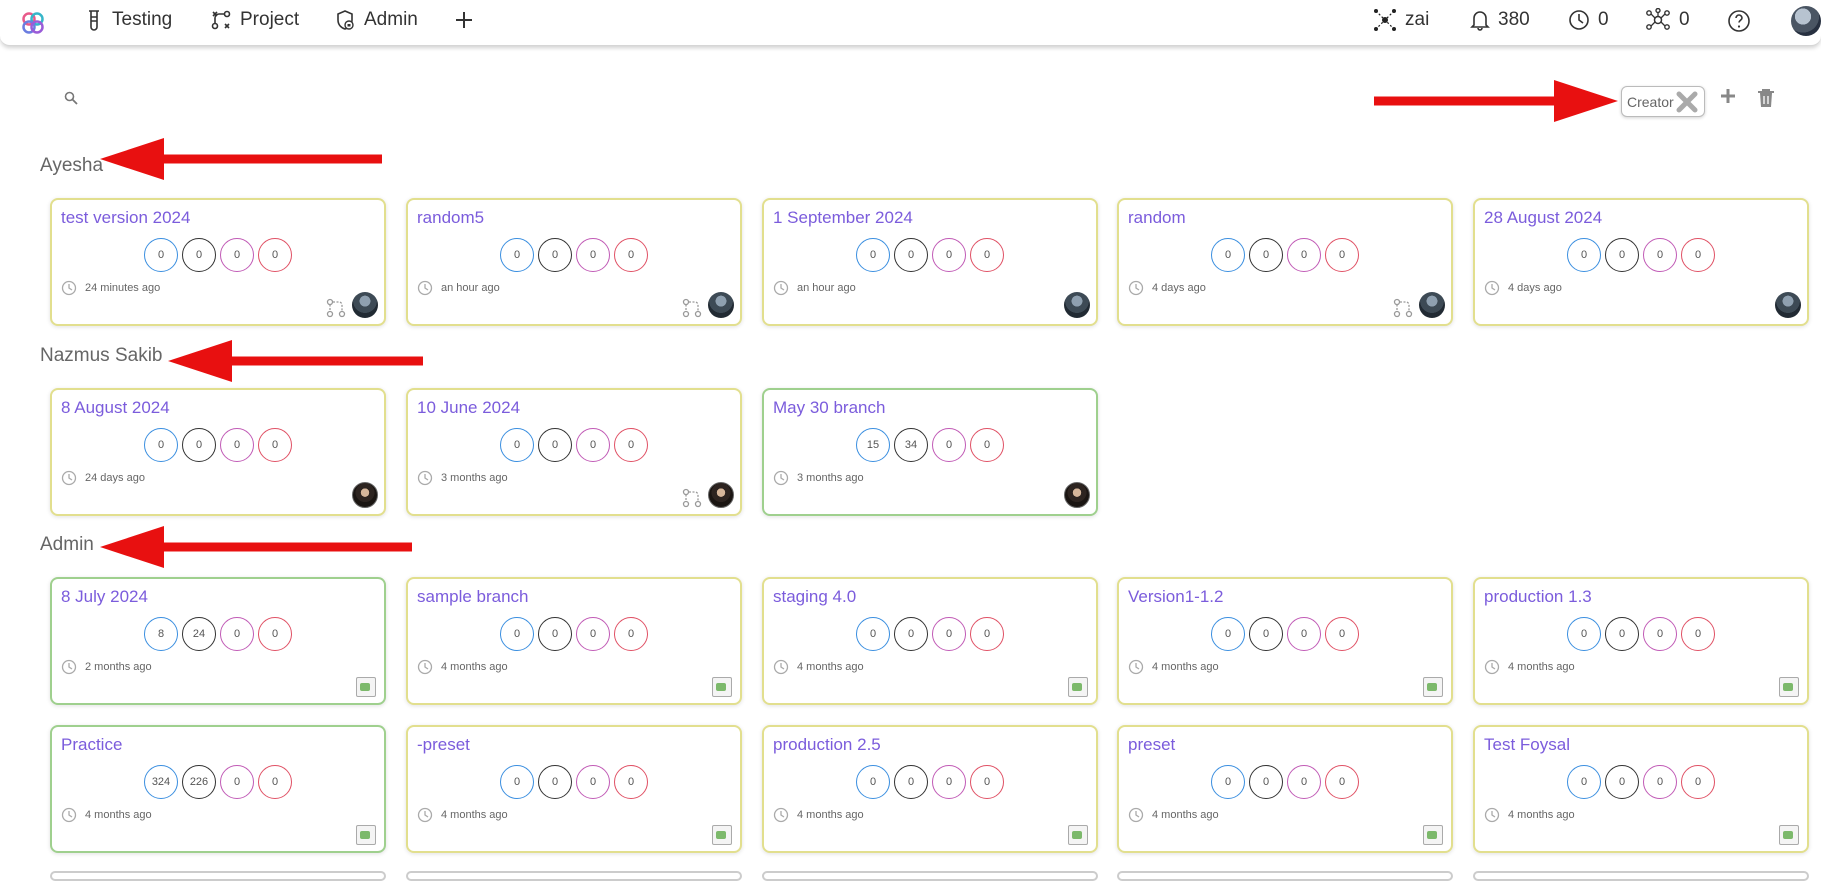 This screenshot has width=1821, height=881. What do you see at coordinates (161, 782) in the screenshot?
I see `count-badge: 324` at bounding box center [161, 782].